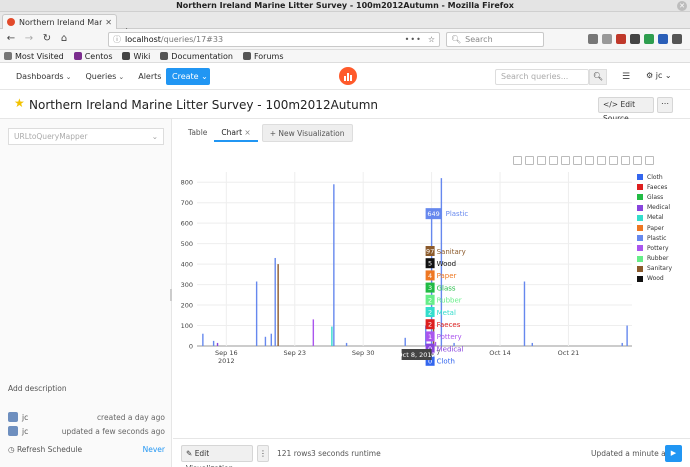 Image resolution: width=690 pixels, height=467 pixels. What do you see at coordinates (649, 160) in the screenshot?
I see `hover-compare-icon` at bounding box center [649, 160].